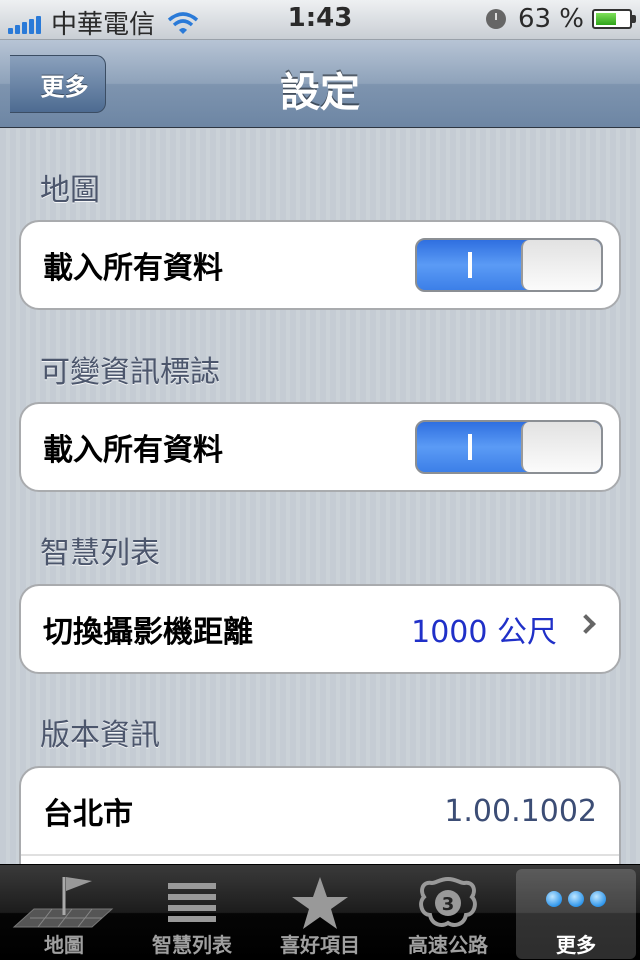 Image resolution: width=640 pixels, height=960 pixels. What do you see at coordinates (25, 23) in the screenshot?
I see `signal-icon` at bounding box center [25, 23].